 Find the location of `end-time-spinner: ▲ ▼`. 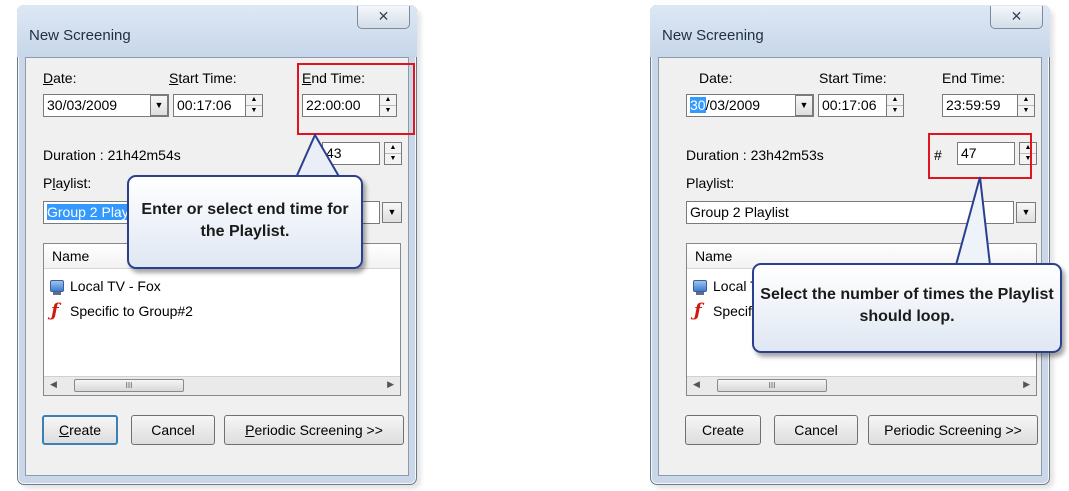

end-time-spinner: ▲ ▼ is located at coordinates (1026, 105).